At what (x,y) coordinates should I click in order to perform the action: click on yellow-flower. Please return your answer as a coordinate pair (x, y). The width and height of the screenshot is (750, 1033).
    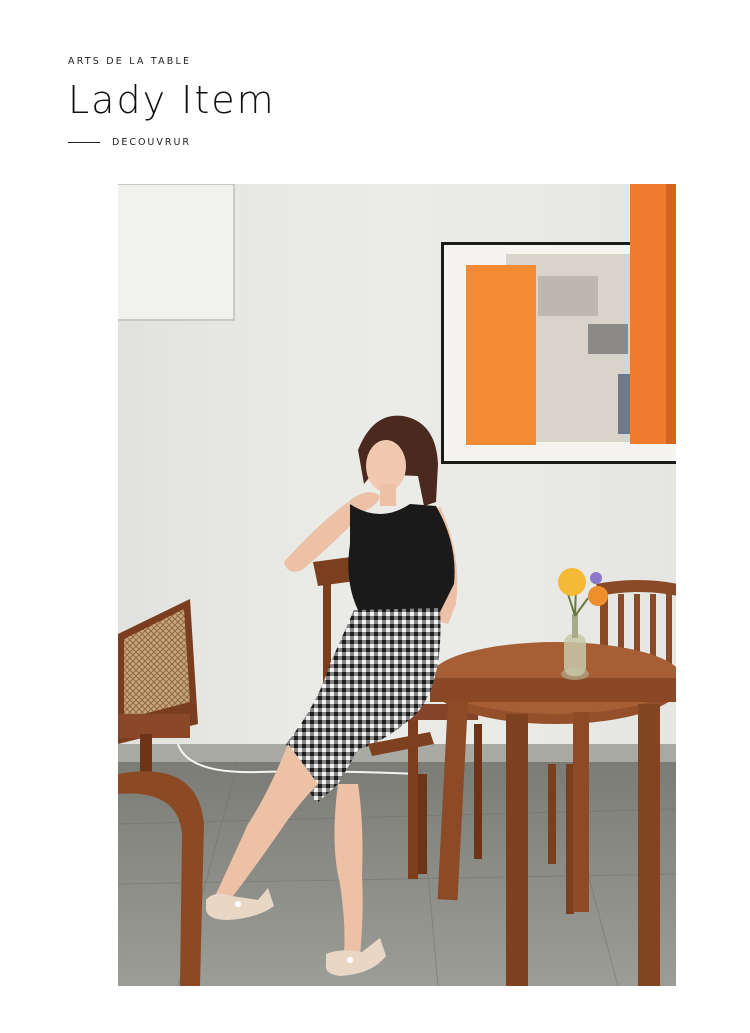
    Looking at the image, I should click on (572, 582).